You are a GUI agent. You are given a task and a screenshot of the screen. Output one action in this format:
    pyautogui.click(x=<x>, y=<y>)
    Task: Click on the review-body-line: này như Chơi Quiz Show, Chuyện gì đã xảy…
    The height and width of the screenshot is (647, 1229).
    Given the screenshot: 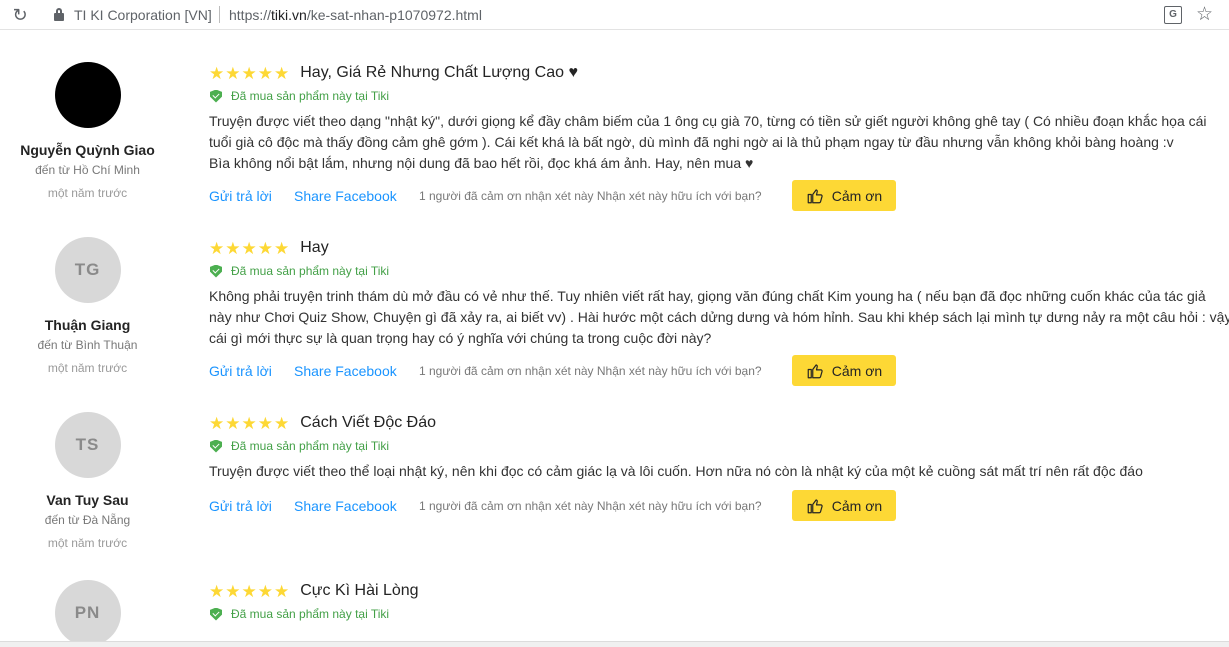 What is the action you would take?
    pyautogui.click(x=719, y=317)
    